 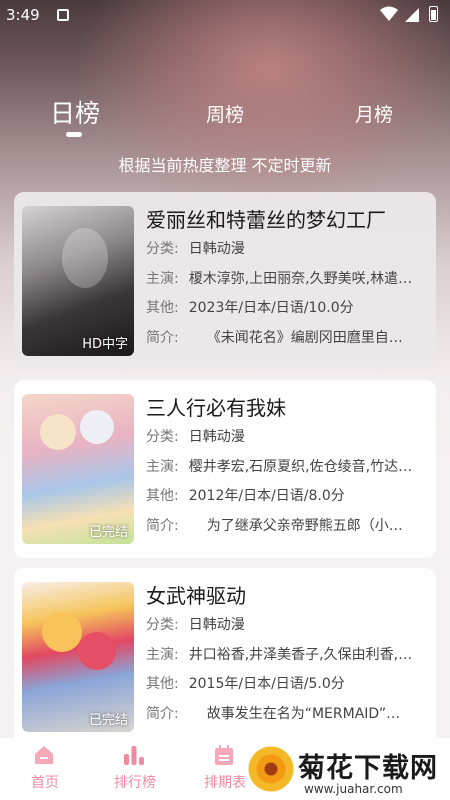 What do you see at coordinates (368, 768) in the screenshot?
I see `watermark-title: 菊花下载网` at bounding box center [368, 768].